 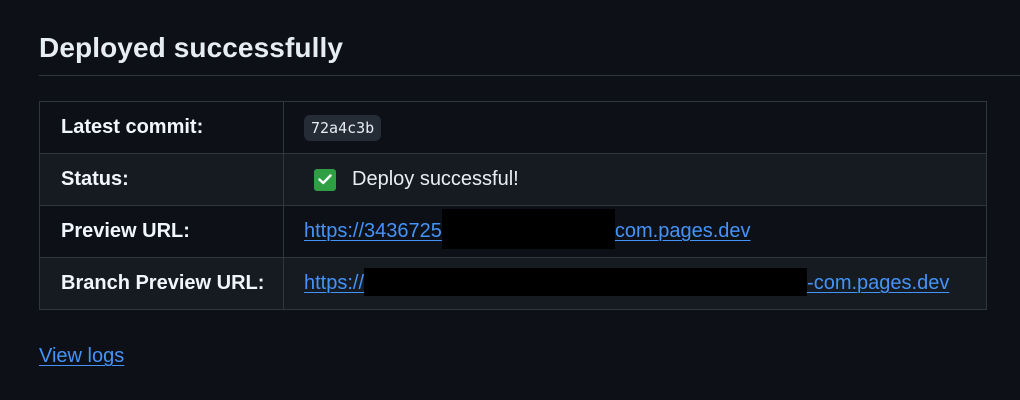 What do you see at coordinates (161, 231) in the screenshot?
I see `preview-url-label: Preview URL:` at bounding box center [161, 231].